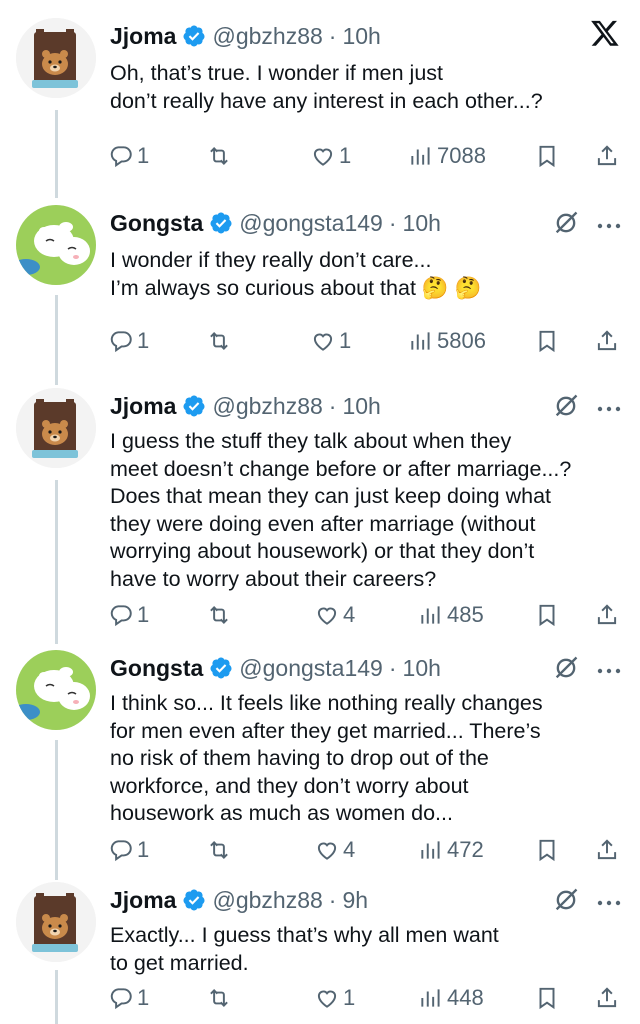 This screenshot has width=640, height=1024. I want to click on timestamp: 9h, so click(355, 900).